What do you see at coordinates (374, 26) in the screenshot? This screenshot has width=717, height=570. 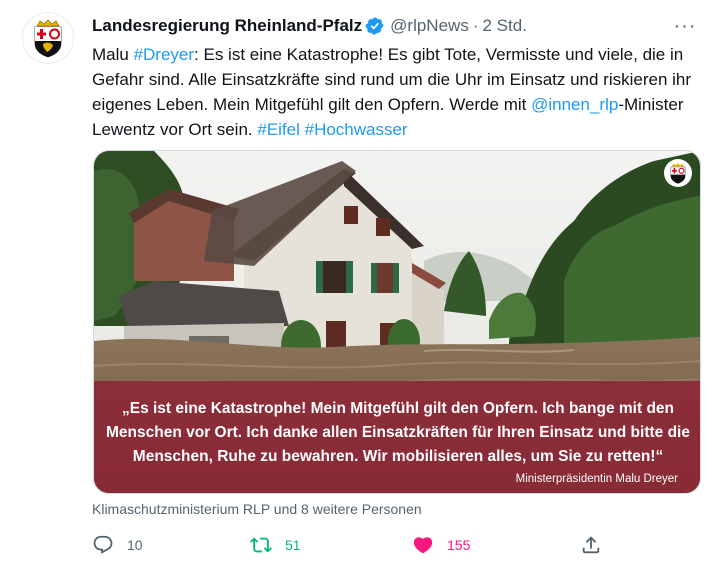 I see `verified-badge-icon` at bounding box center [374, 26].